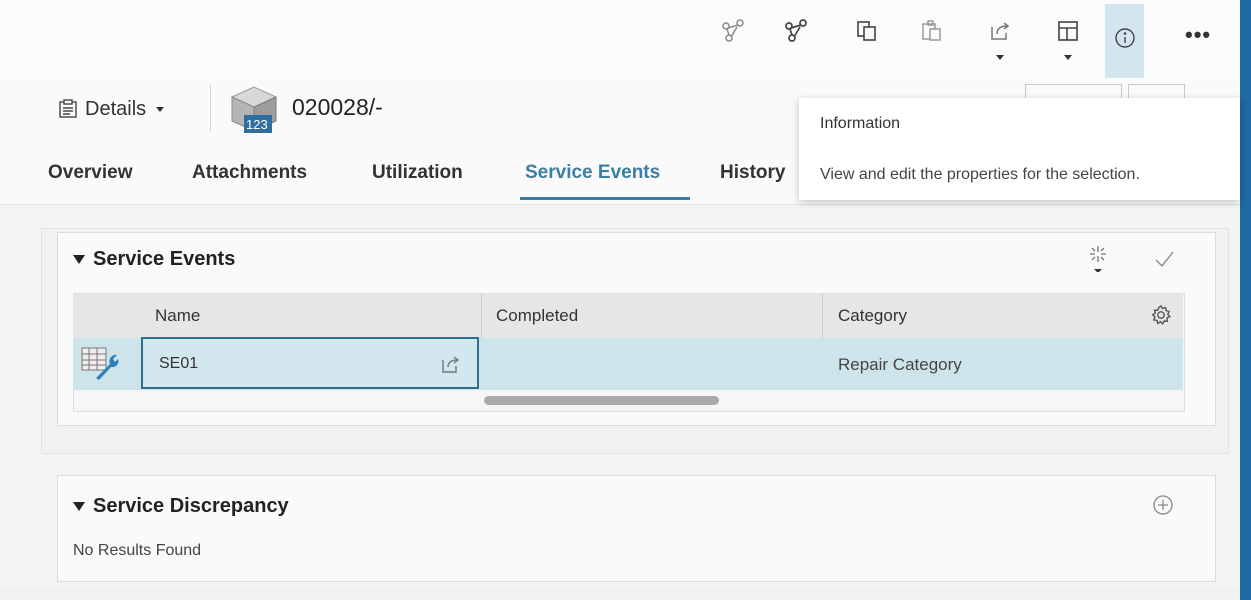 The height and width of the screenshot is (600, 1251). What do you see at coordinates (752, 173) in the screenshot?
I see `tab-history: History` at bounding box center [752, 173].